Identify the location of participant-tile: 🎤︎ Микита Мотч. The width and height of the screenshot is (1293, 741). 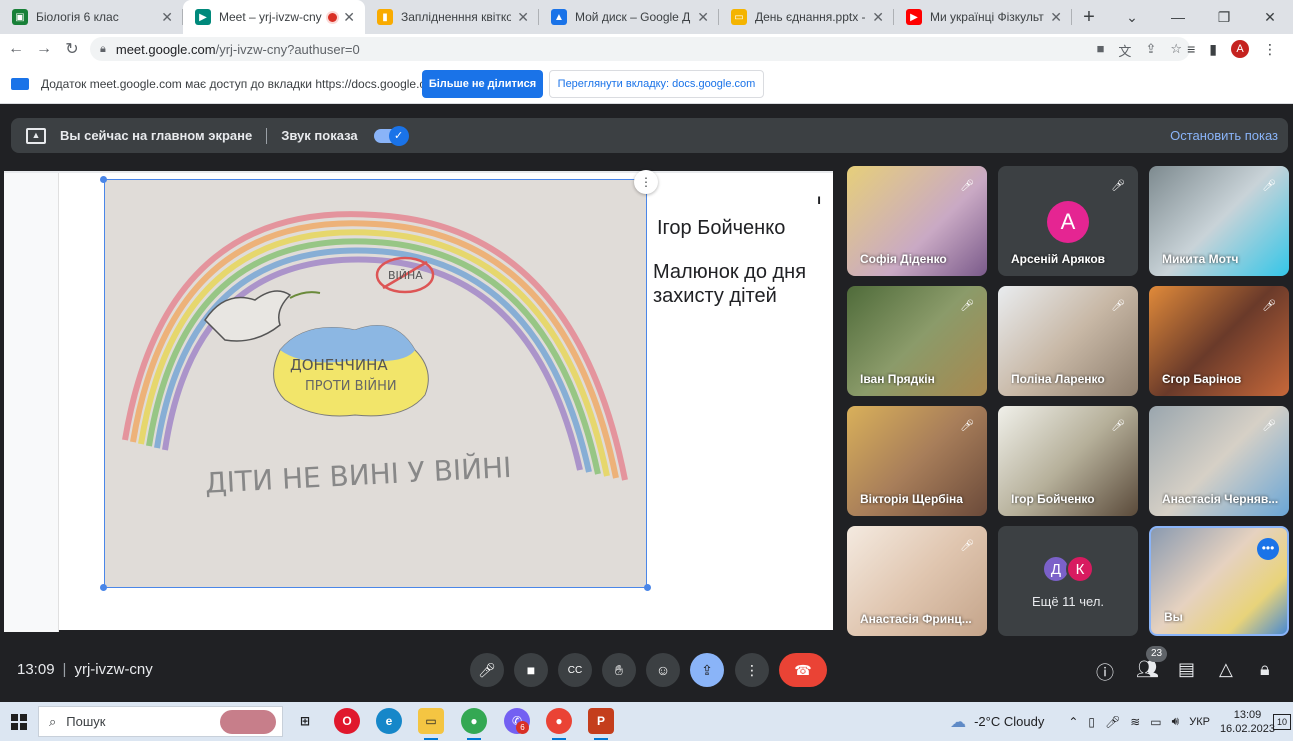
(1219, 221).